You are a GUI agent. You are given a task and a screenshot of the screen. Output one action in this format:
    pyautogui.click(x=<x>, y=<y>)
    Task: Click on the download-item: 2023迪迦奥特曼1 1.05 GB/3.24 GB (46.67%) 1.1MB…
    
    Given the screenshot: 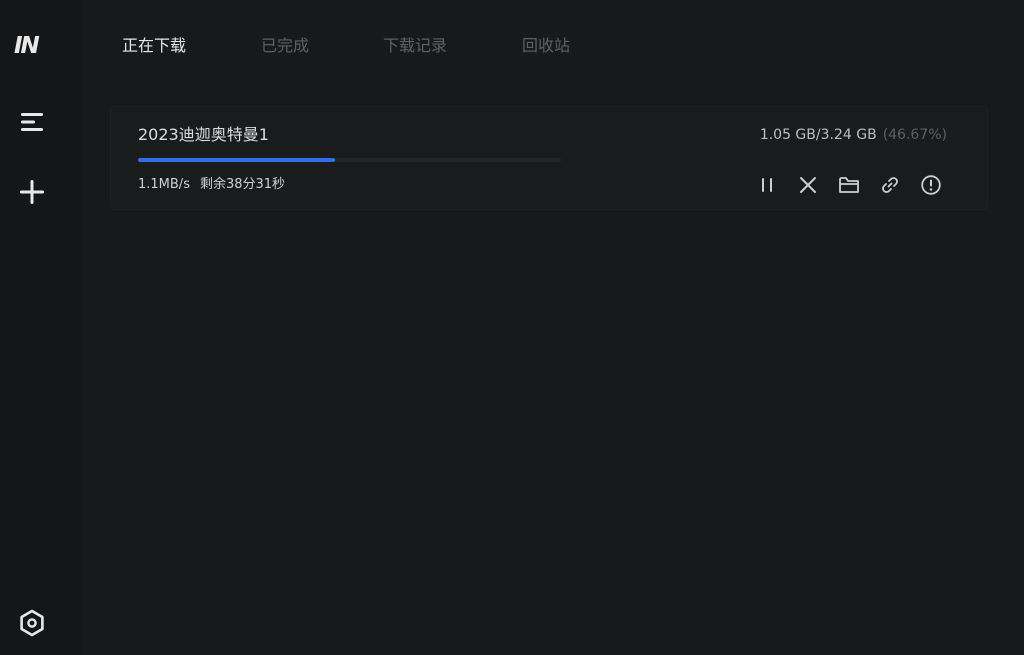 What is the action you would take?
    pyautogui.click(x=549, y=158)
    